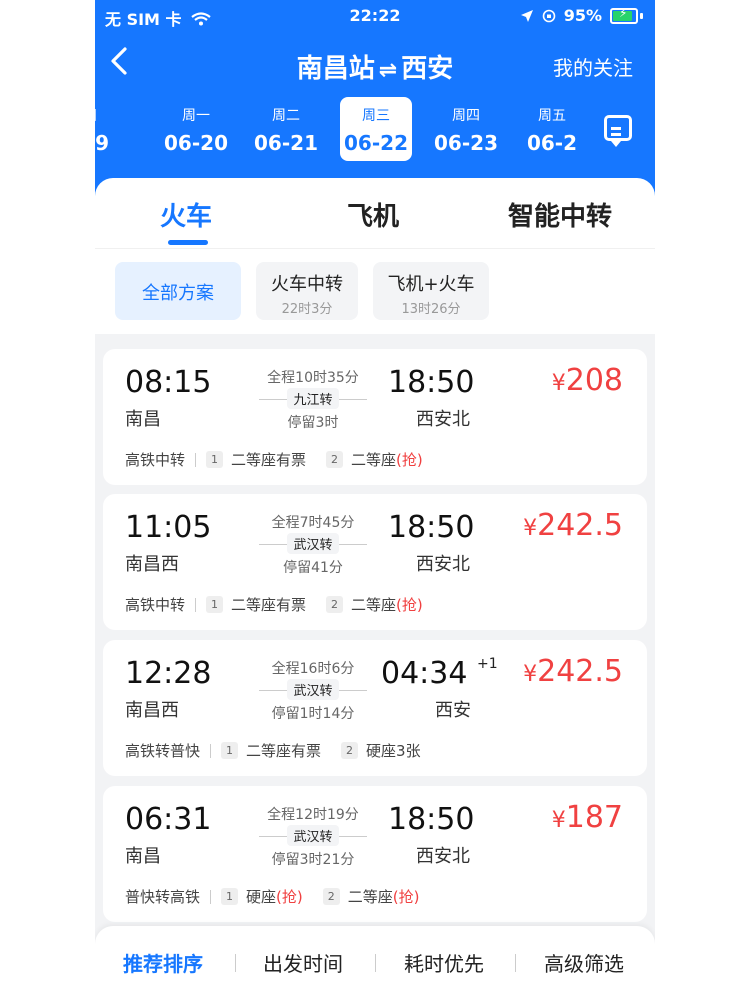 Image resolution: width=750 pixels, height=1000 pixels. I want to click on departure-time: 08:15, so click(168, 382).